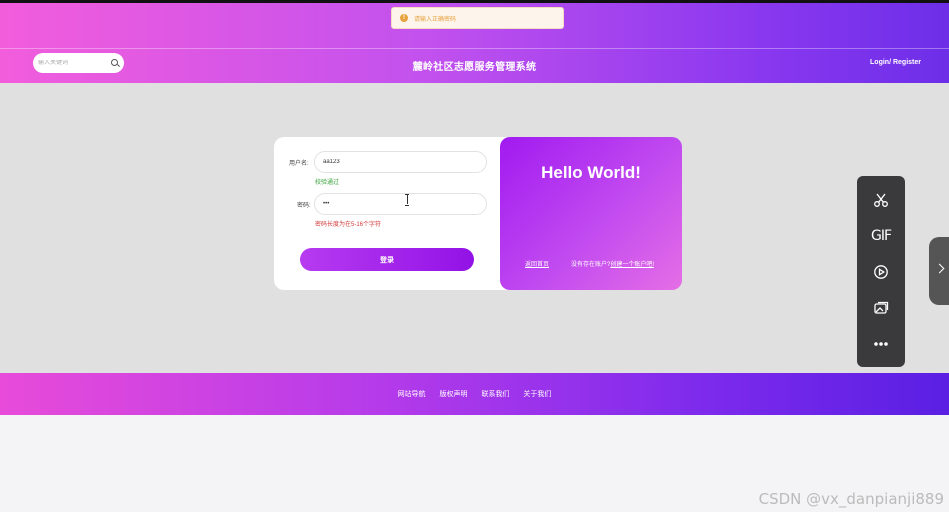  Describe the element at coordinates (591, 172) in the screenshot. I see `welcome-title: Hello World!` at that location.